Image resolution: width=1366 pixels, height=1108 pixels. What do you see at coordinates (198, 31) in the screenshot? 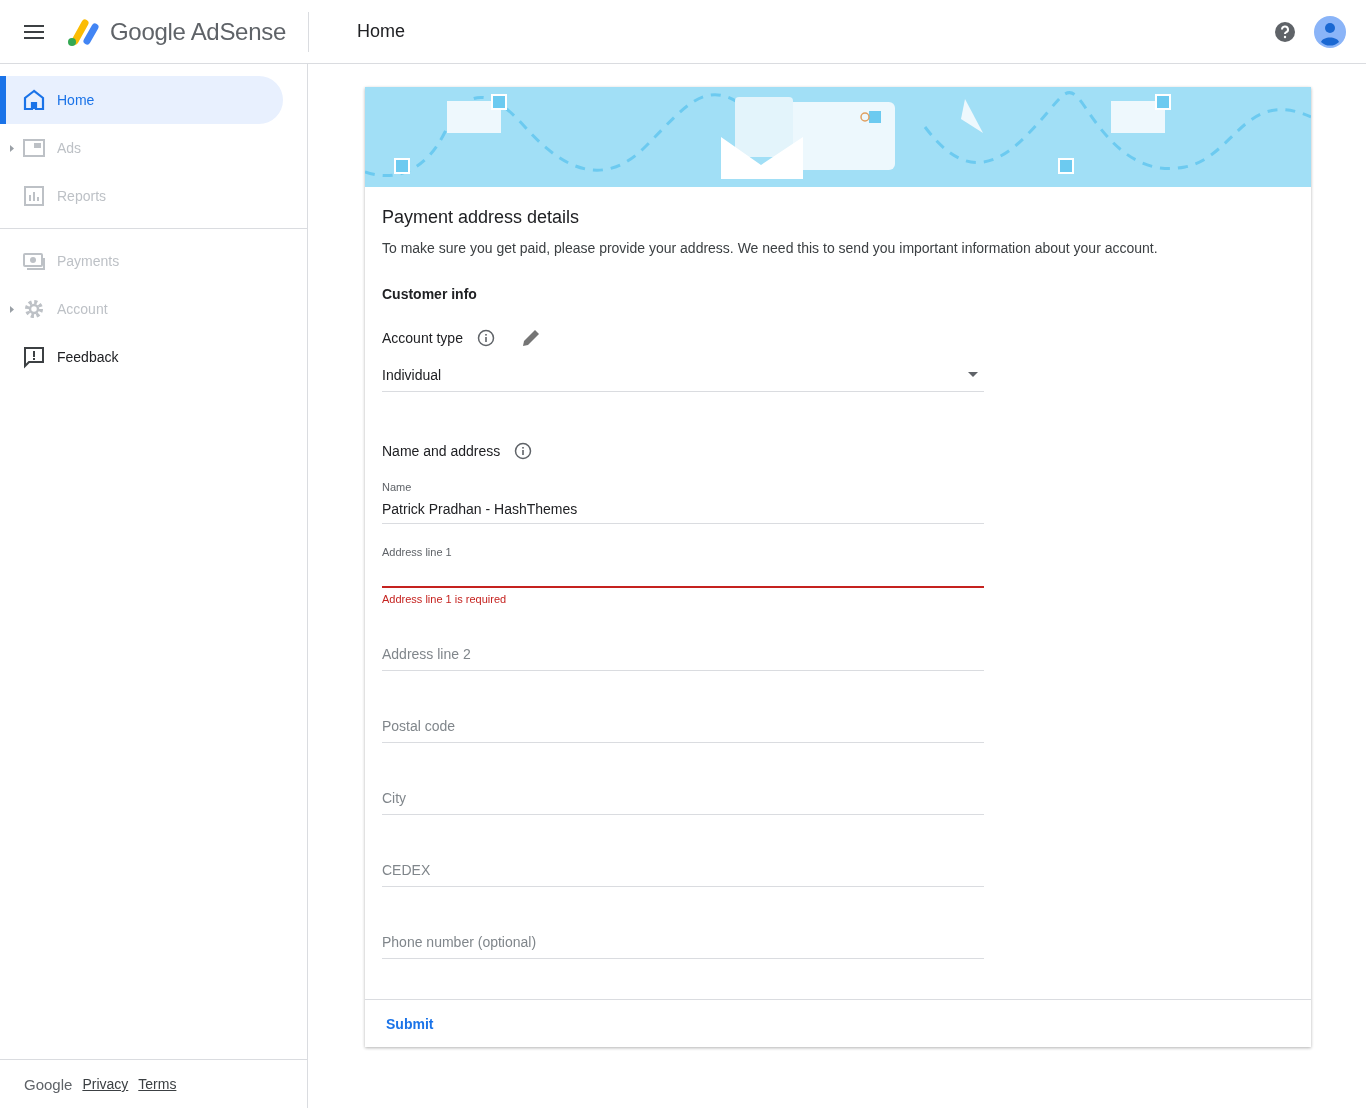
I see `brand-name: Google AdSense` at bounding box center [198, 31].